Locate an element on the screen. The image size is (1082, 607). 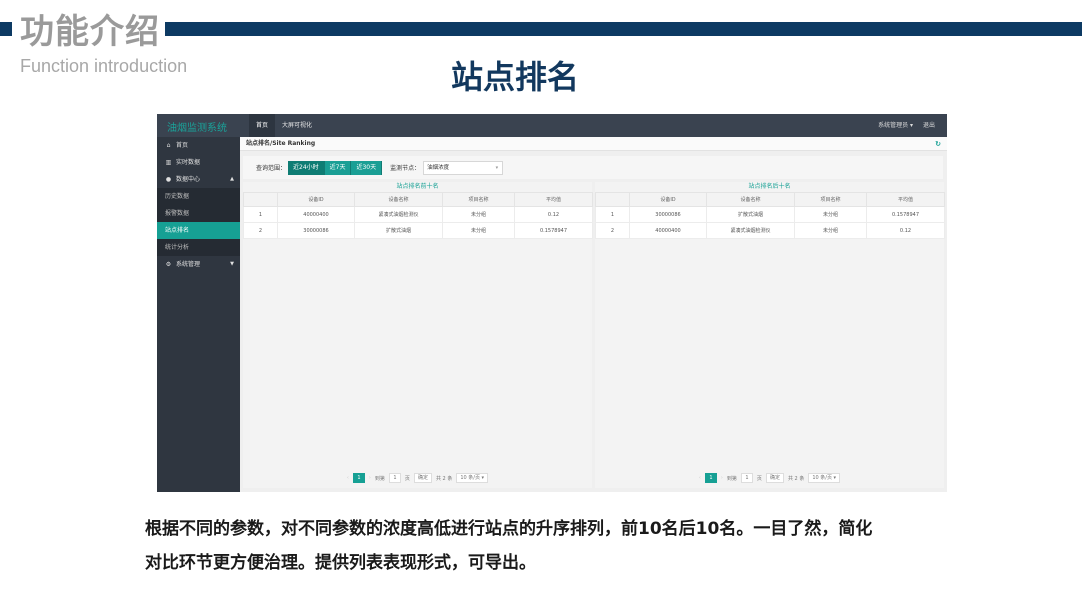
sidebar-item-data-center: ● 数据中心 ▲ is located at coordinates (198, 179).